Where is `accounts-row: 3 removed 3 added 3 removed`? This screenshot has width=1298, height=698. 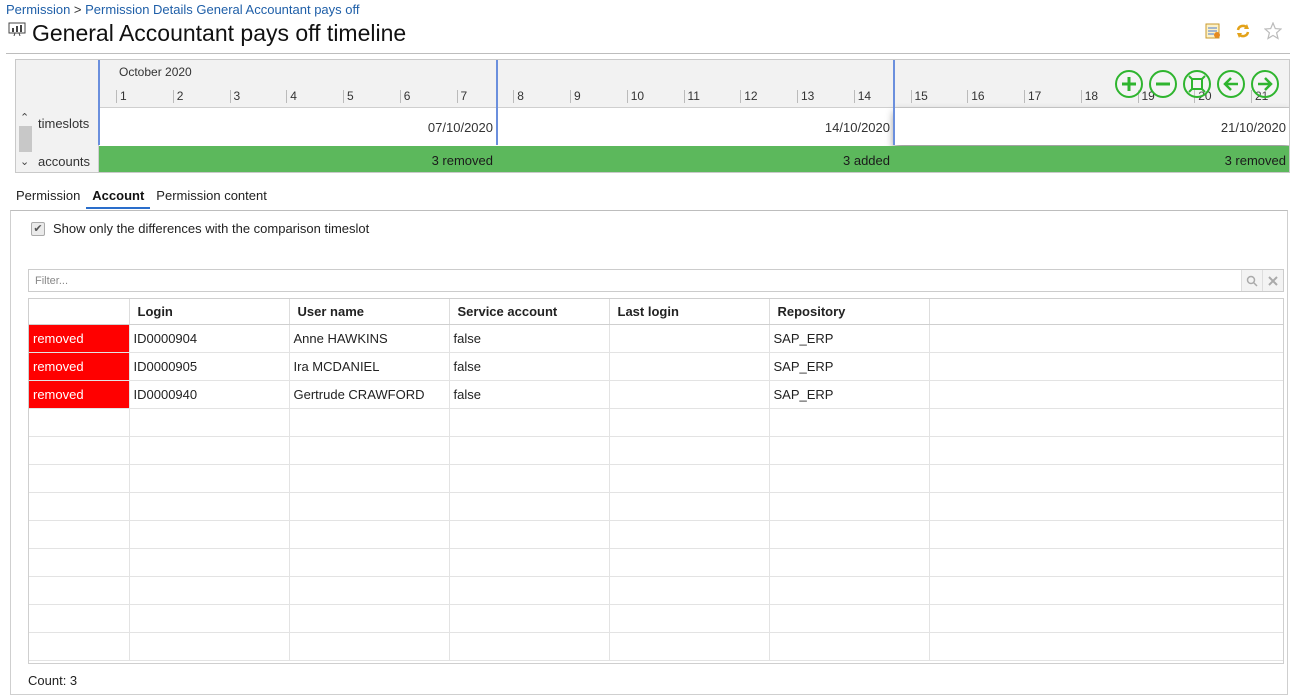 accounts-row: 3 removed 3 added 3 removed is located at coordinates (694, 159).